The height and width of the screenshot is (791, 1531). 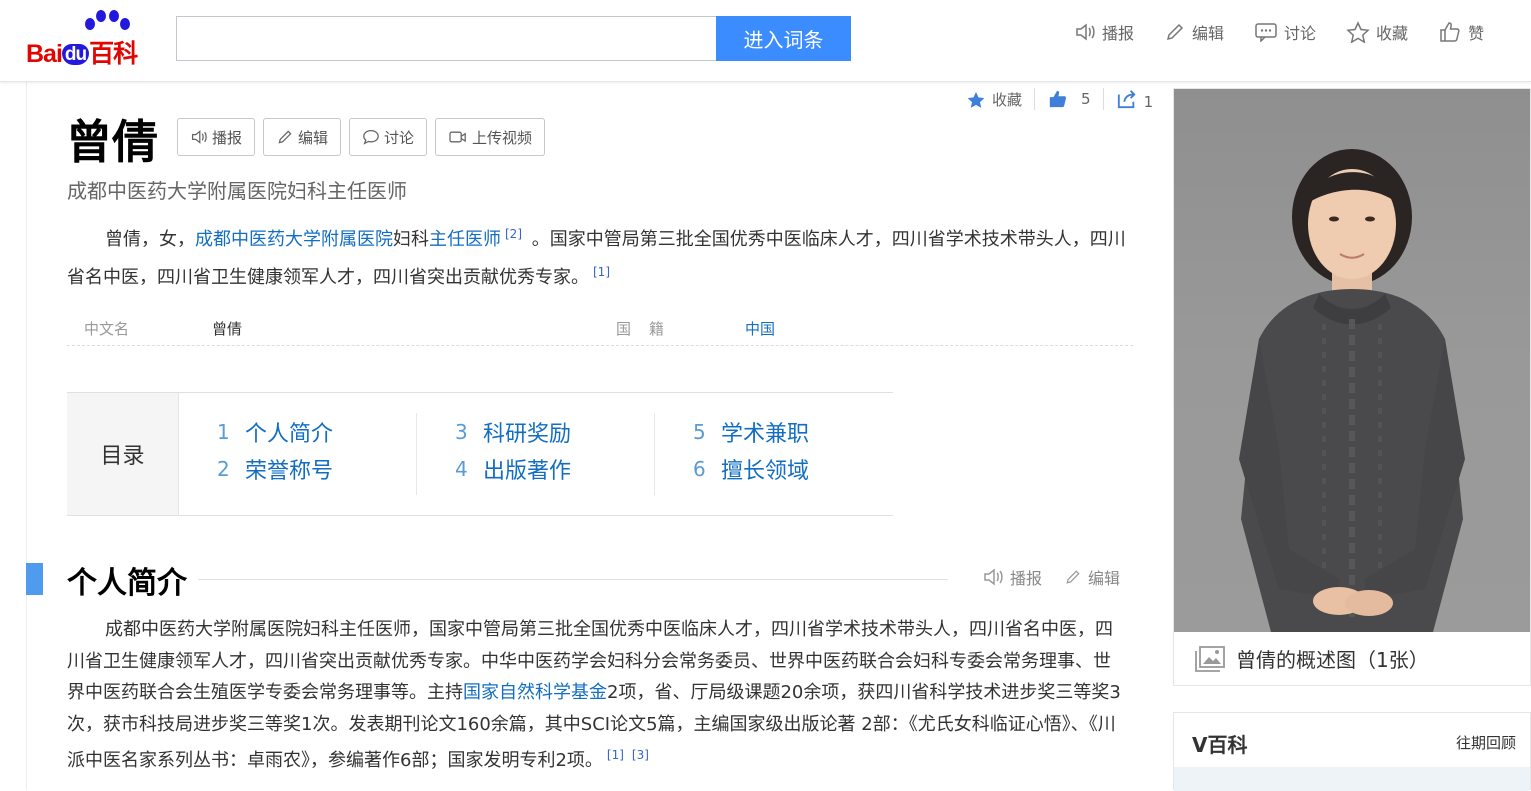 I want to click on name-value: 曾倩, so click(x=227, y=329).